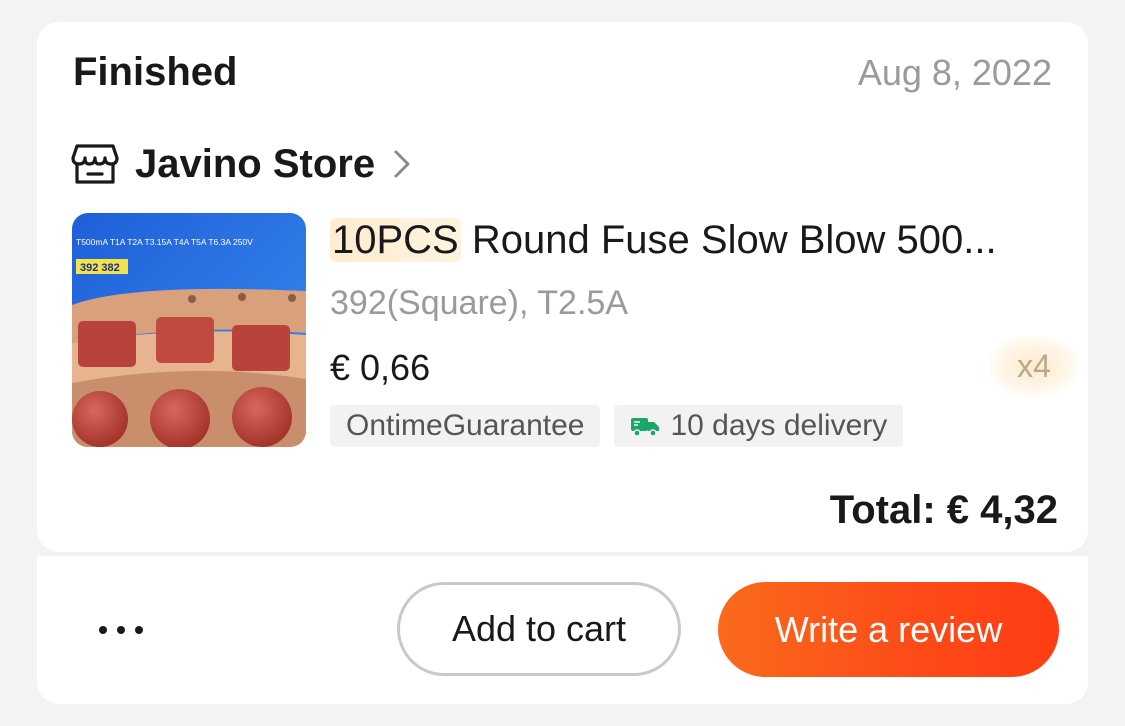  Describe the element at coordinates (645, 427) in the screenshot. I see `truck-icon` at that location.